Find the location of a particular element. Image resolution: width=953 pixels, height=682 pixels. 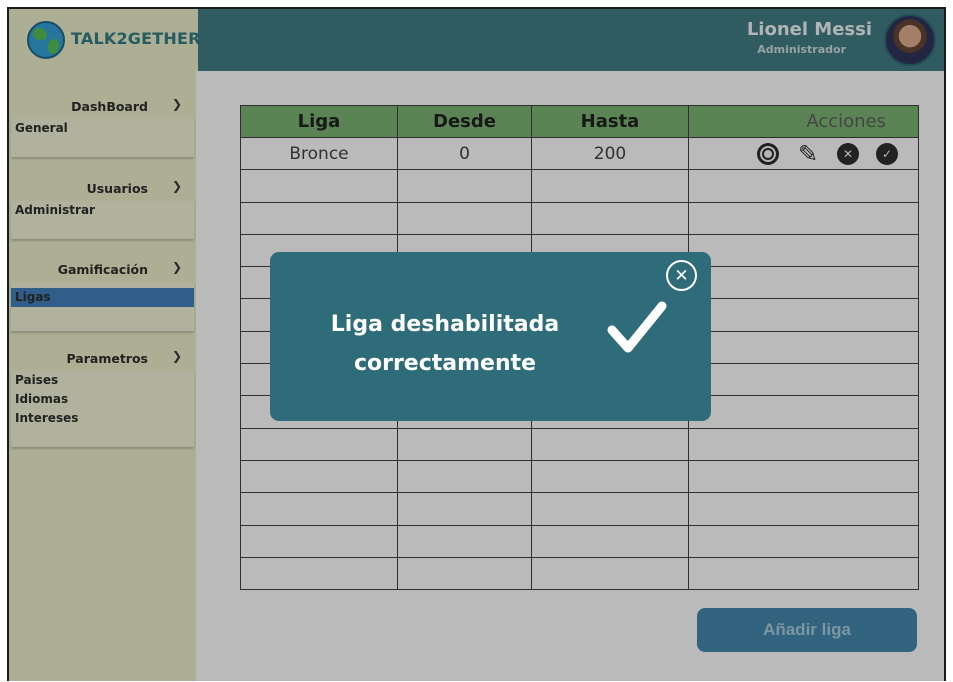

dialog-message-line2: correctamente is located at coordinates (445, 363).